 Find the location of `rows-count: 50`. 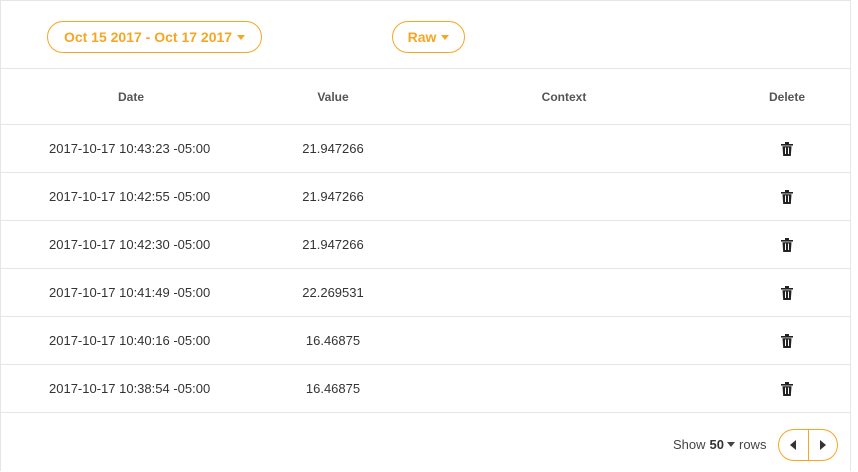

rows-count: 50 is located at coordinates (716, 444).